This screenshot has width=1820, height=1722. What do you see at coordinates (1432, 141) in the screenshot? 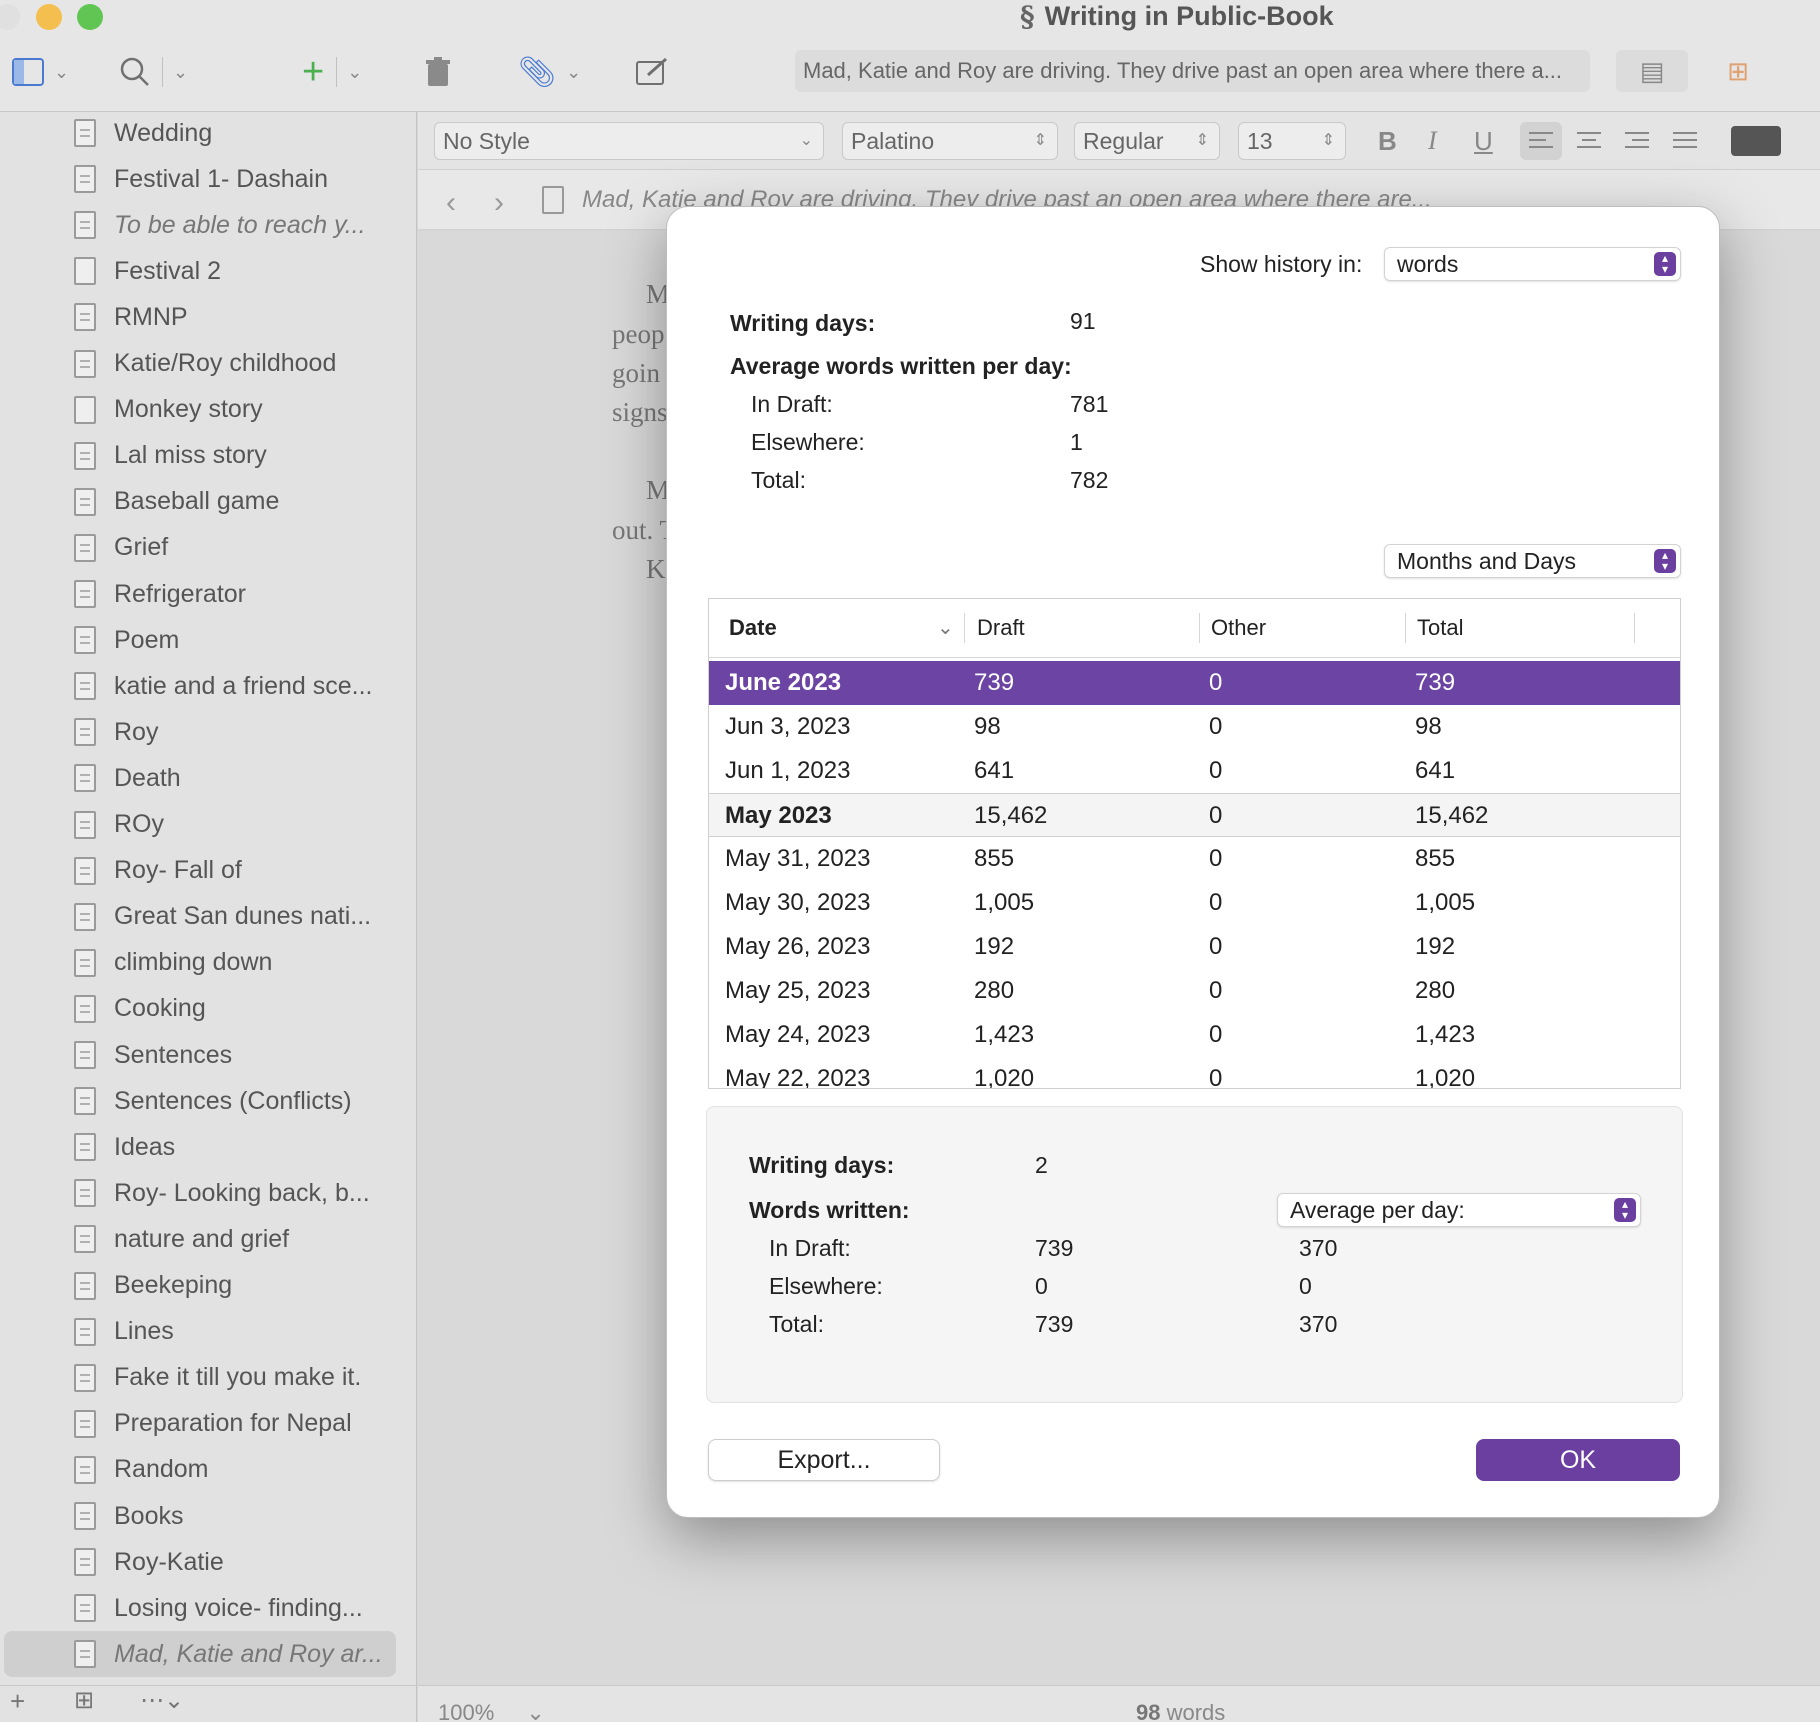
I see `italic-button: I` at bounding box center [1432, 141].